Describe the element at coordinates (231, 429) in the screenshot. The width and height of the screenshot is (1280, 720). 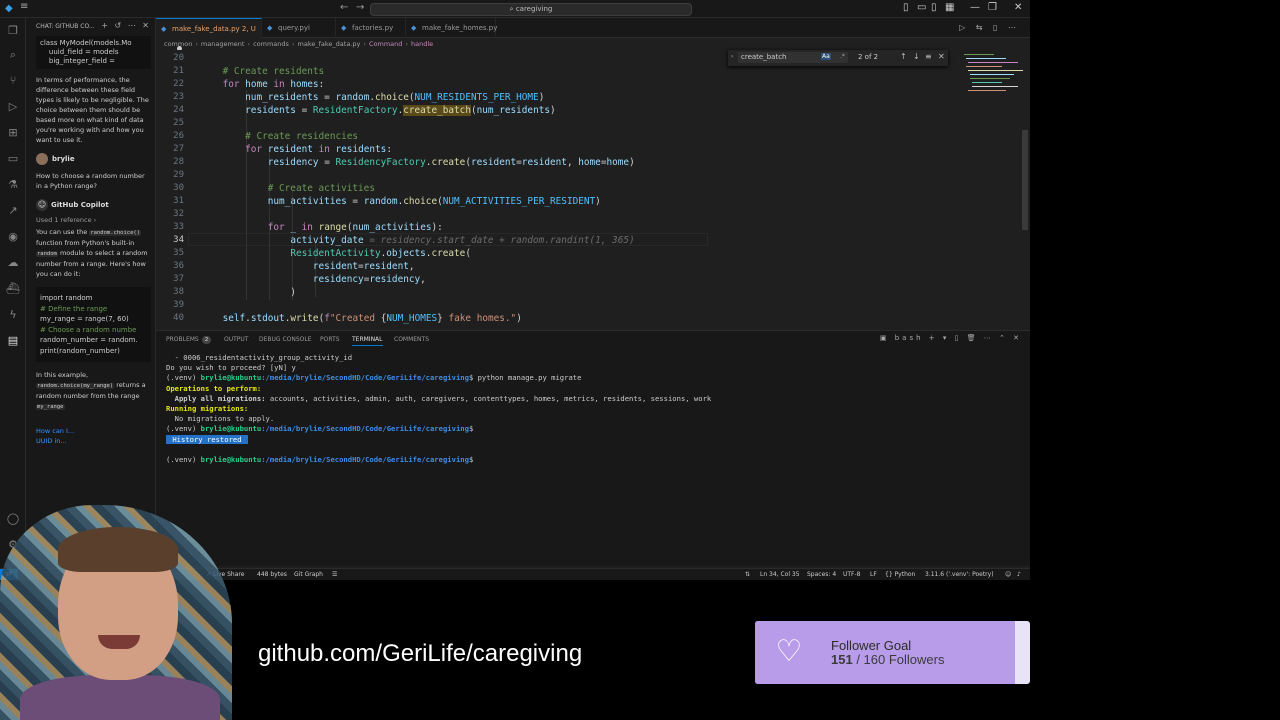
I see `prompt-user: brylie@kubuntu` at that location.